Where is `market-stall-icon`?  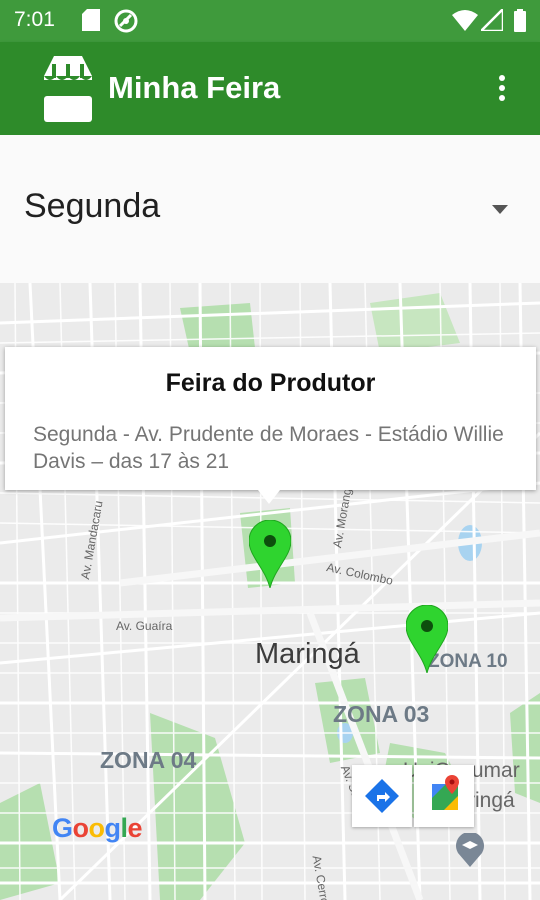
market-stall-icon is located at coordinates (68, 91).